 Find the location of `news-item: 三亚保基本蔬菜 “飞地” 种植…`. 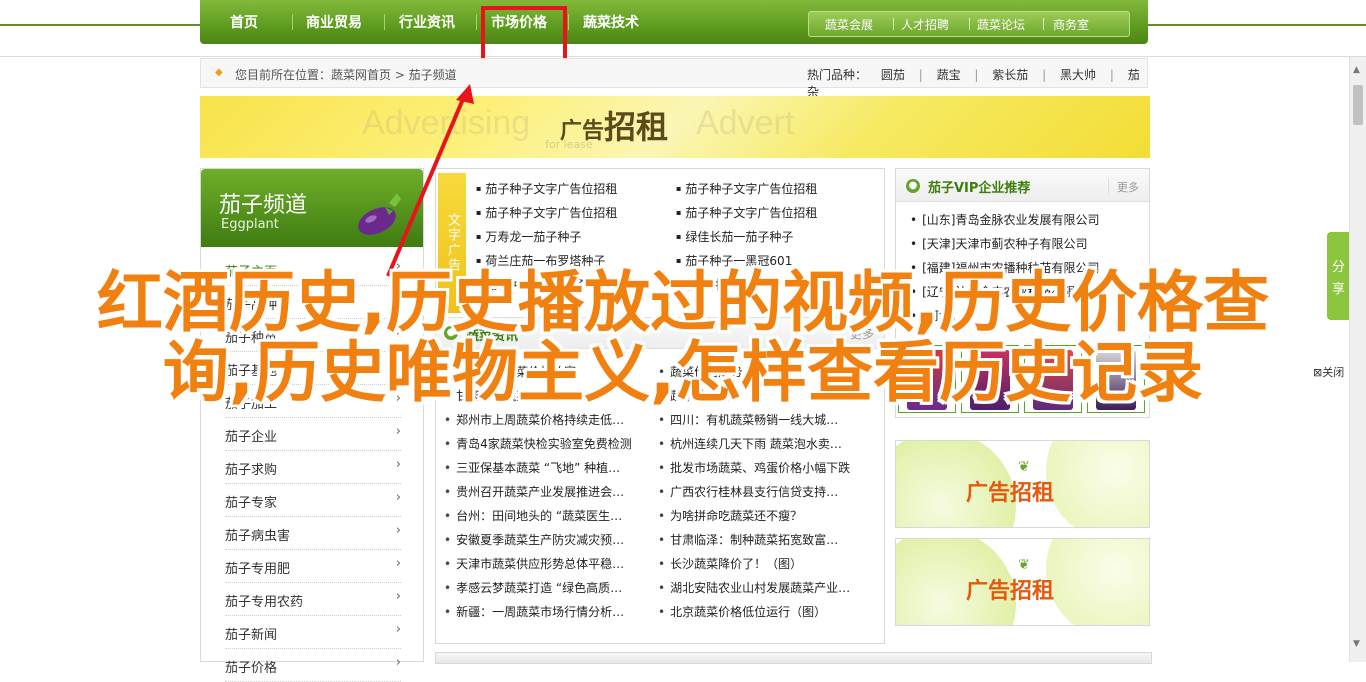

news-item: 三亚保基本蔬菜 “飞地” 种植… is located at coordinates (532, 467).